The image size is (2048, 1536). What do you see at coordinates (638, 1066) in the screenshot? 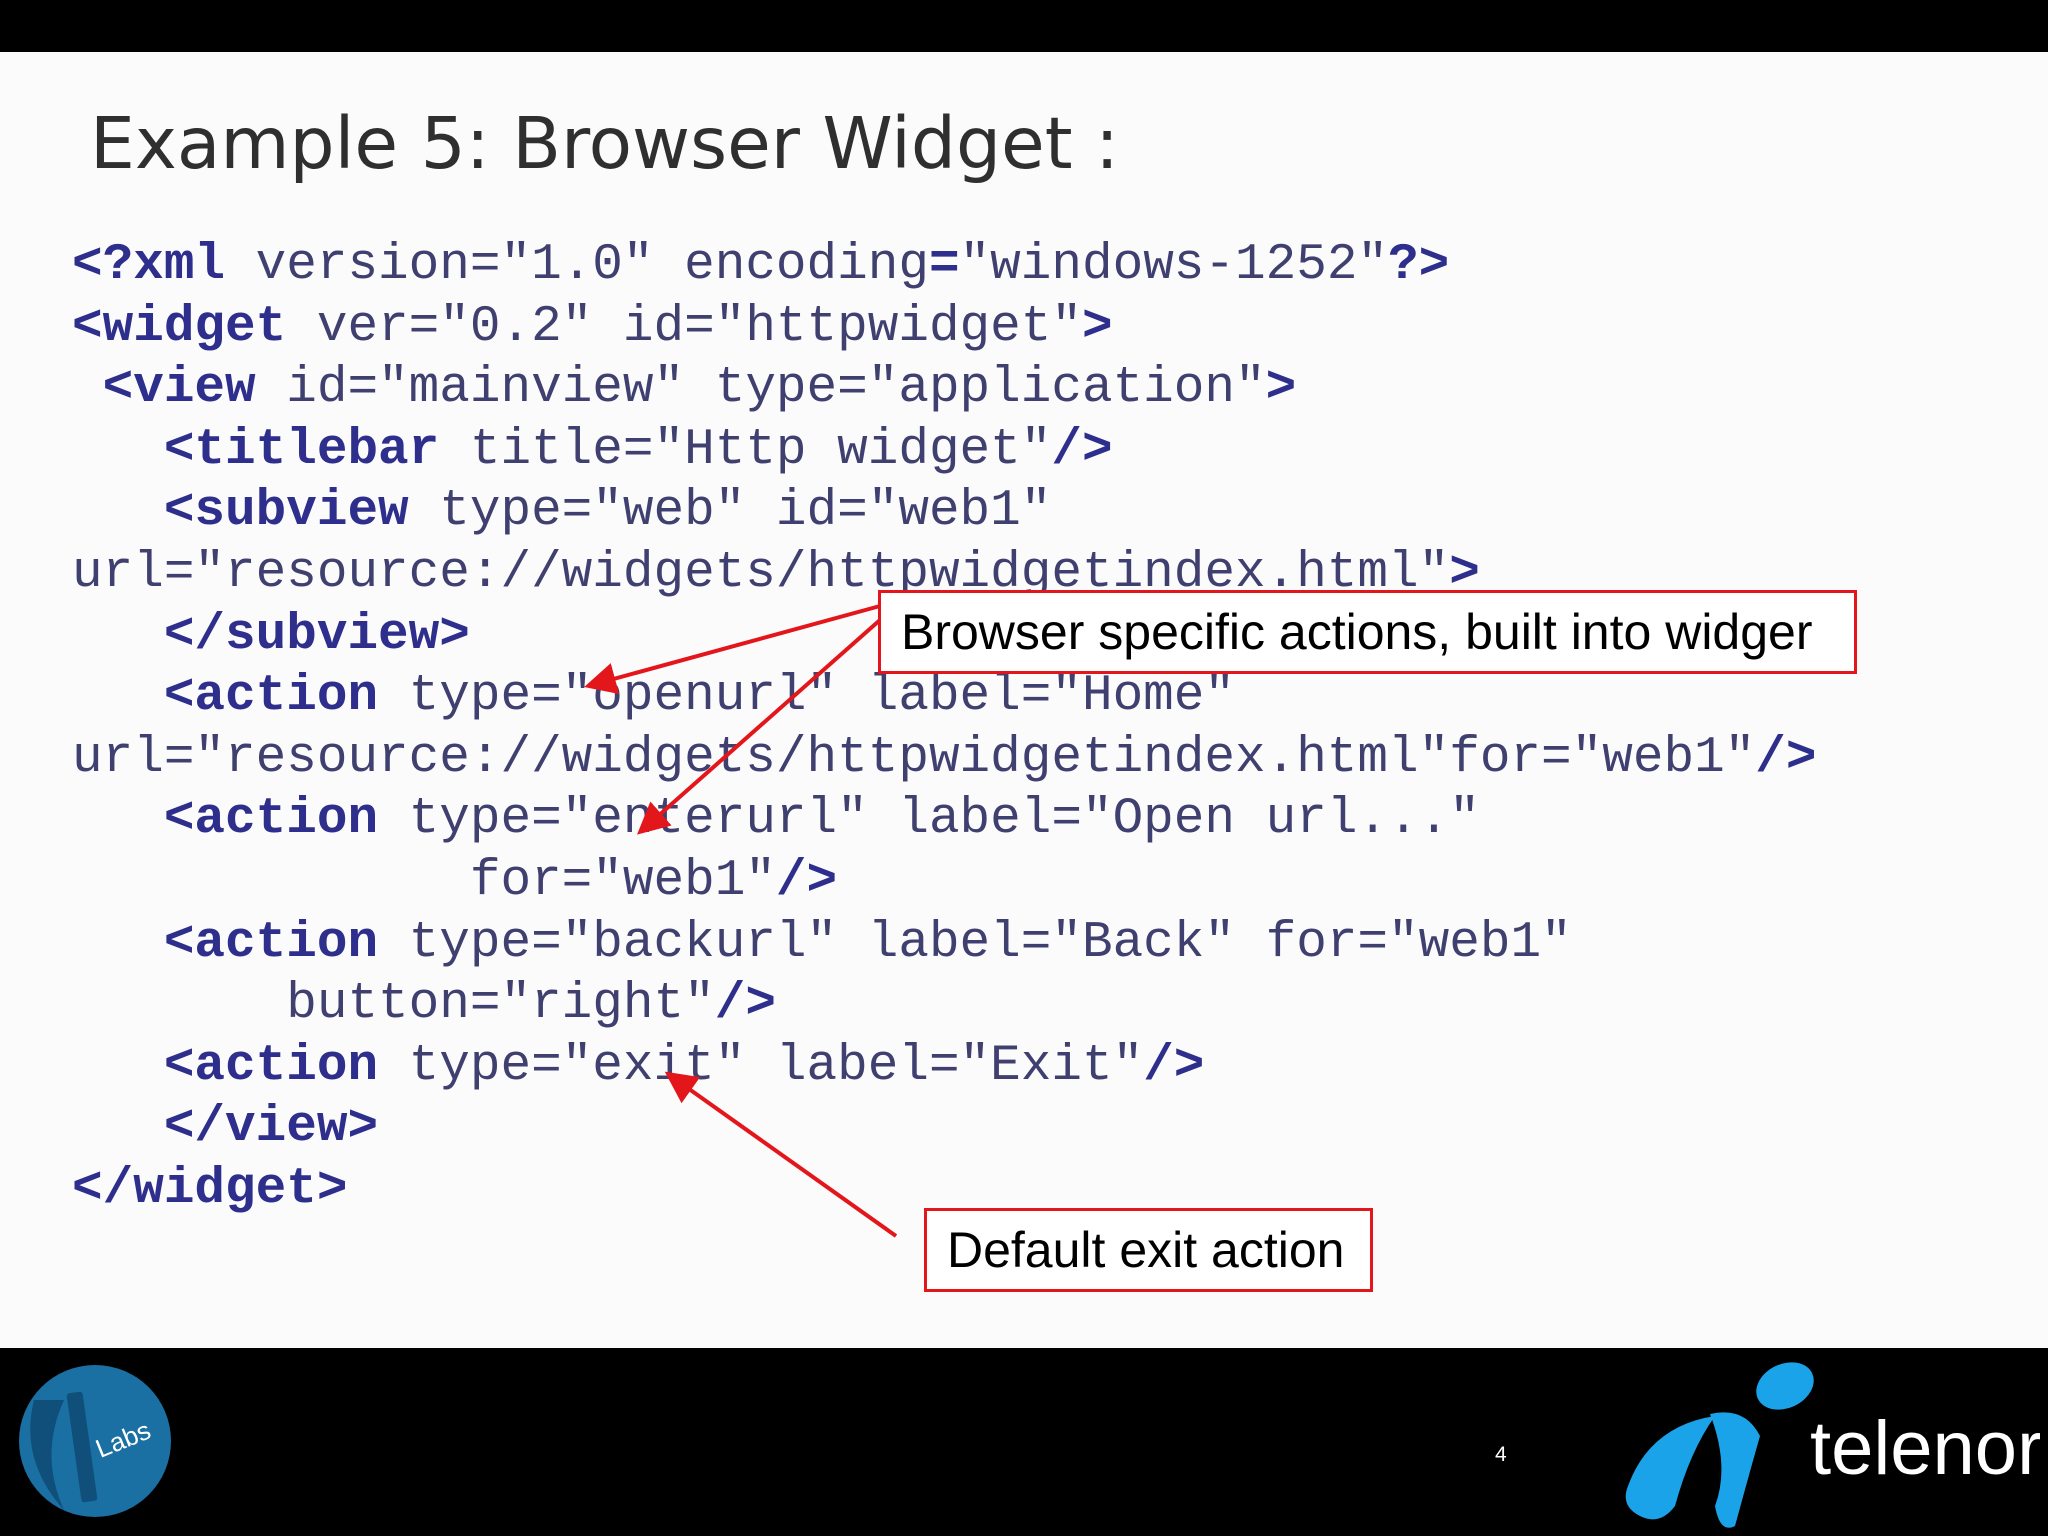
I see `code-line: <action type="exit" label="Exit"/>` at bounding box center [638, 1066].